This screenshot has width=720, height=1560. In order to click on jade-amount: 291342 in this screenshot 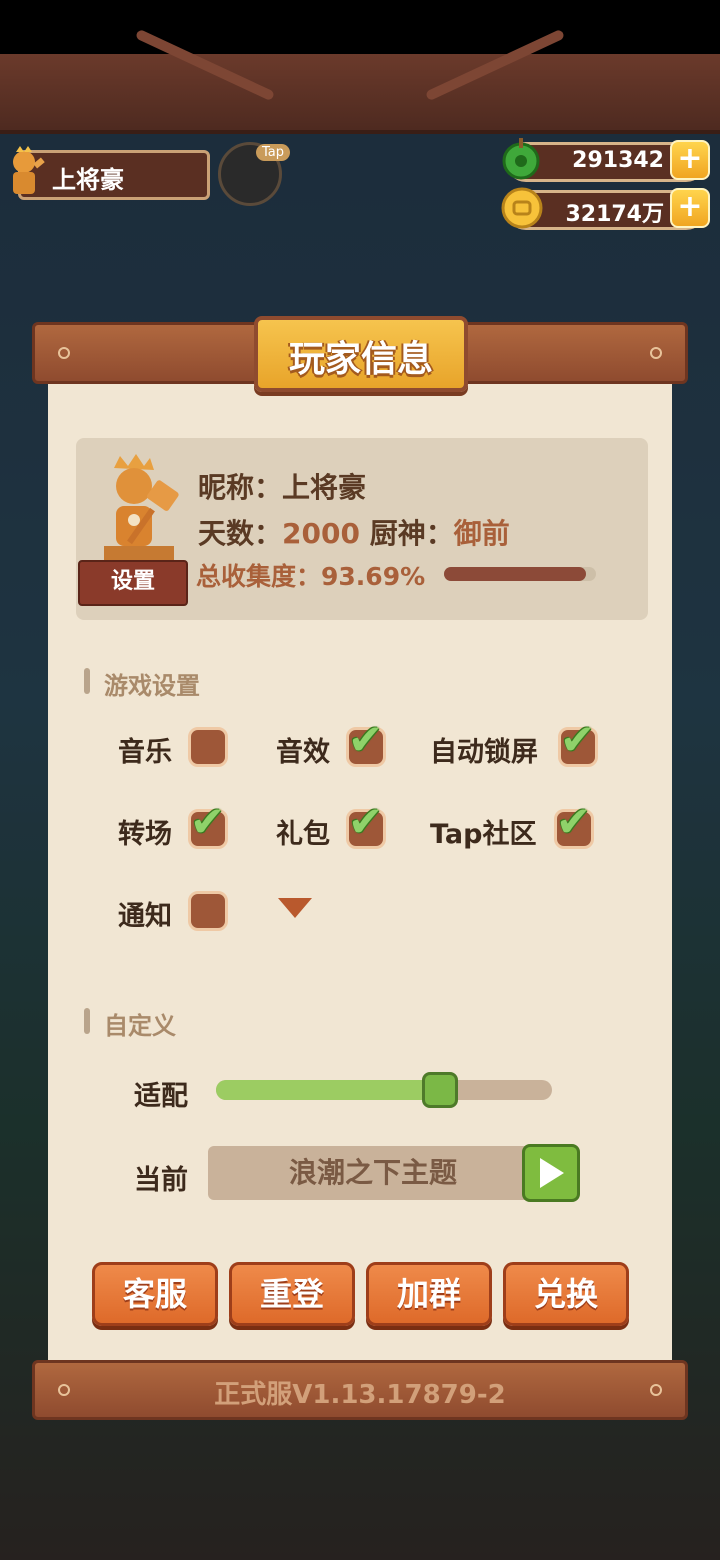, I will do `click(618, 160)`.